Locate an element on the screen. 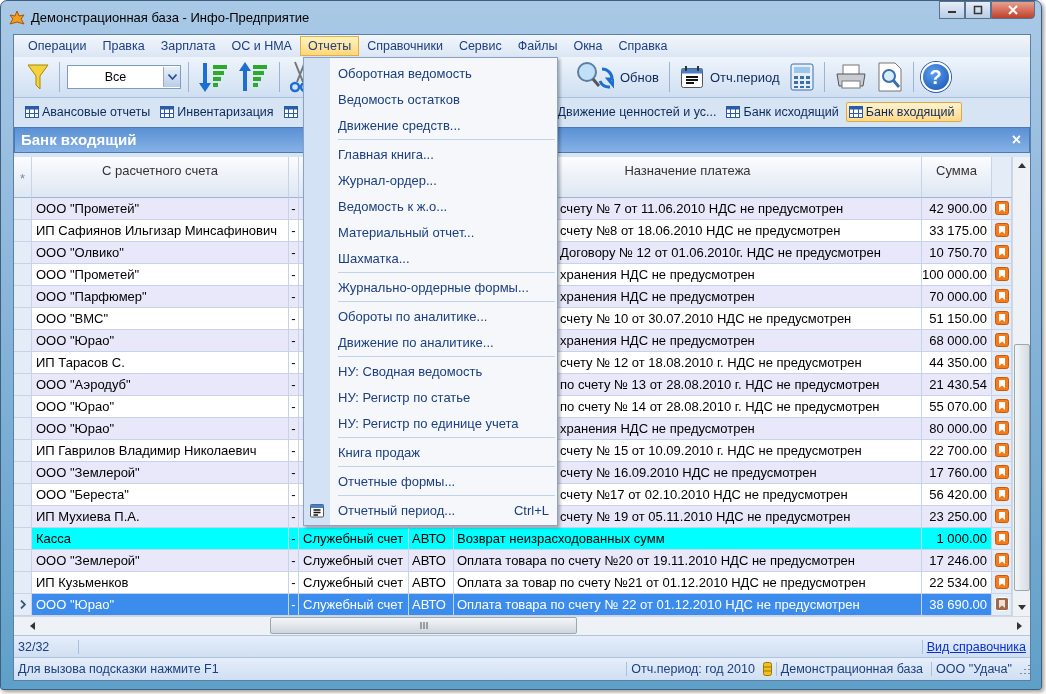  status-text: Для вызова подсказки нажмите F1 is located at coordinates (118, 669).